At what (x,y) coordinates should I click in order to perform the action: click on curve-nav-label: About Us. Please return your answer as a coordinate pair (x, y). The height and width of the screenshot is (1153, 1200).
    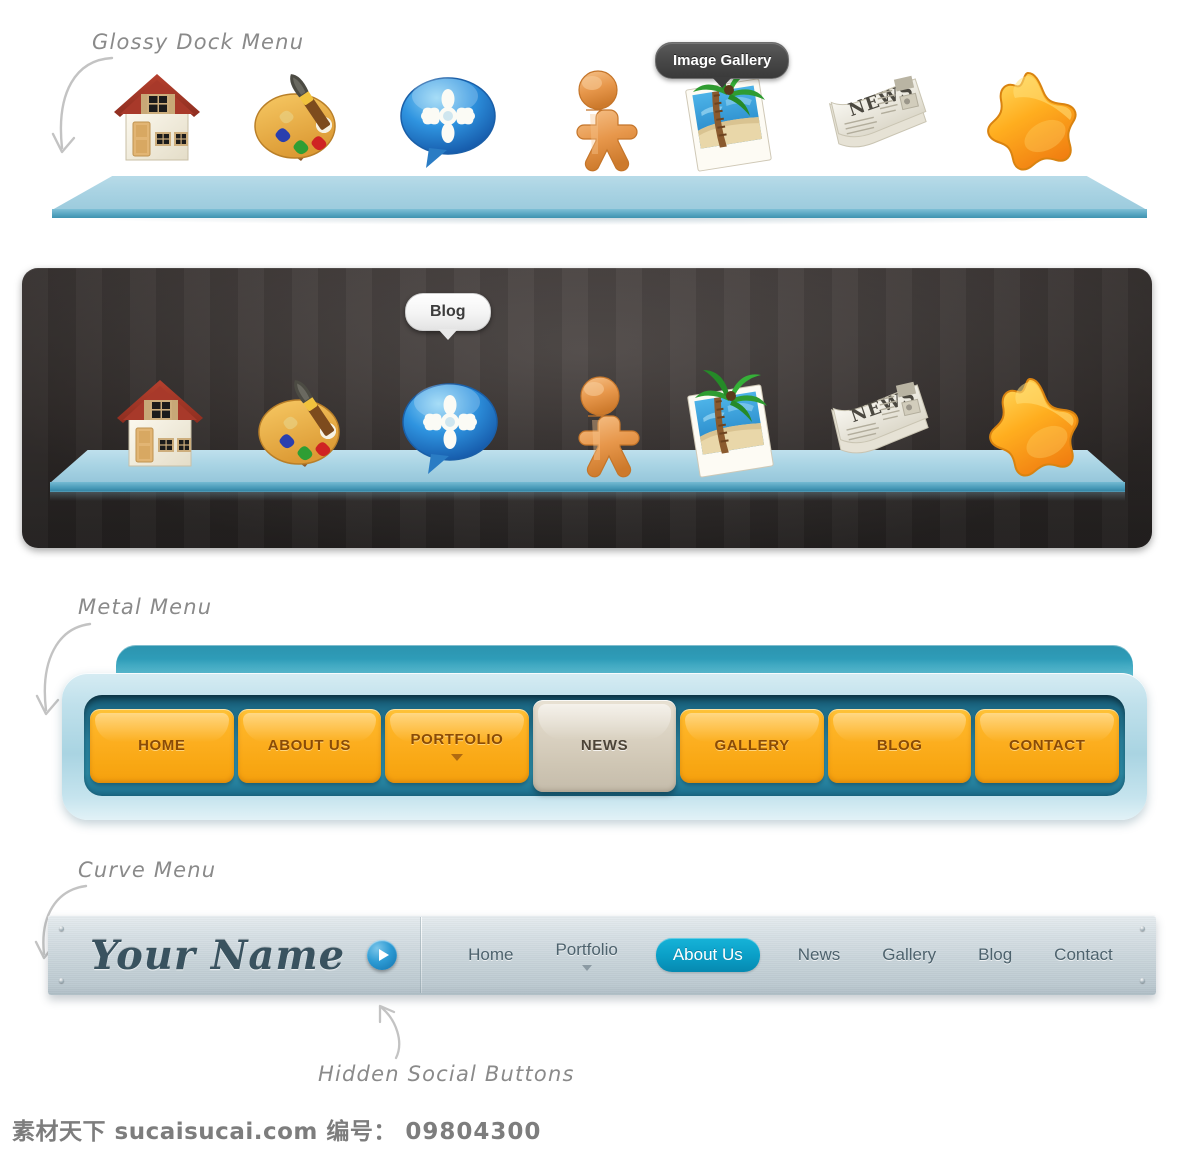
    Looking at the image, I should click on (707, 954).